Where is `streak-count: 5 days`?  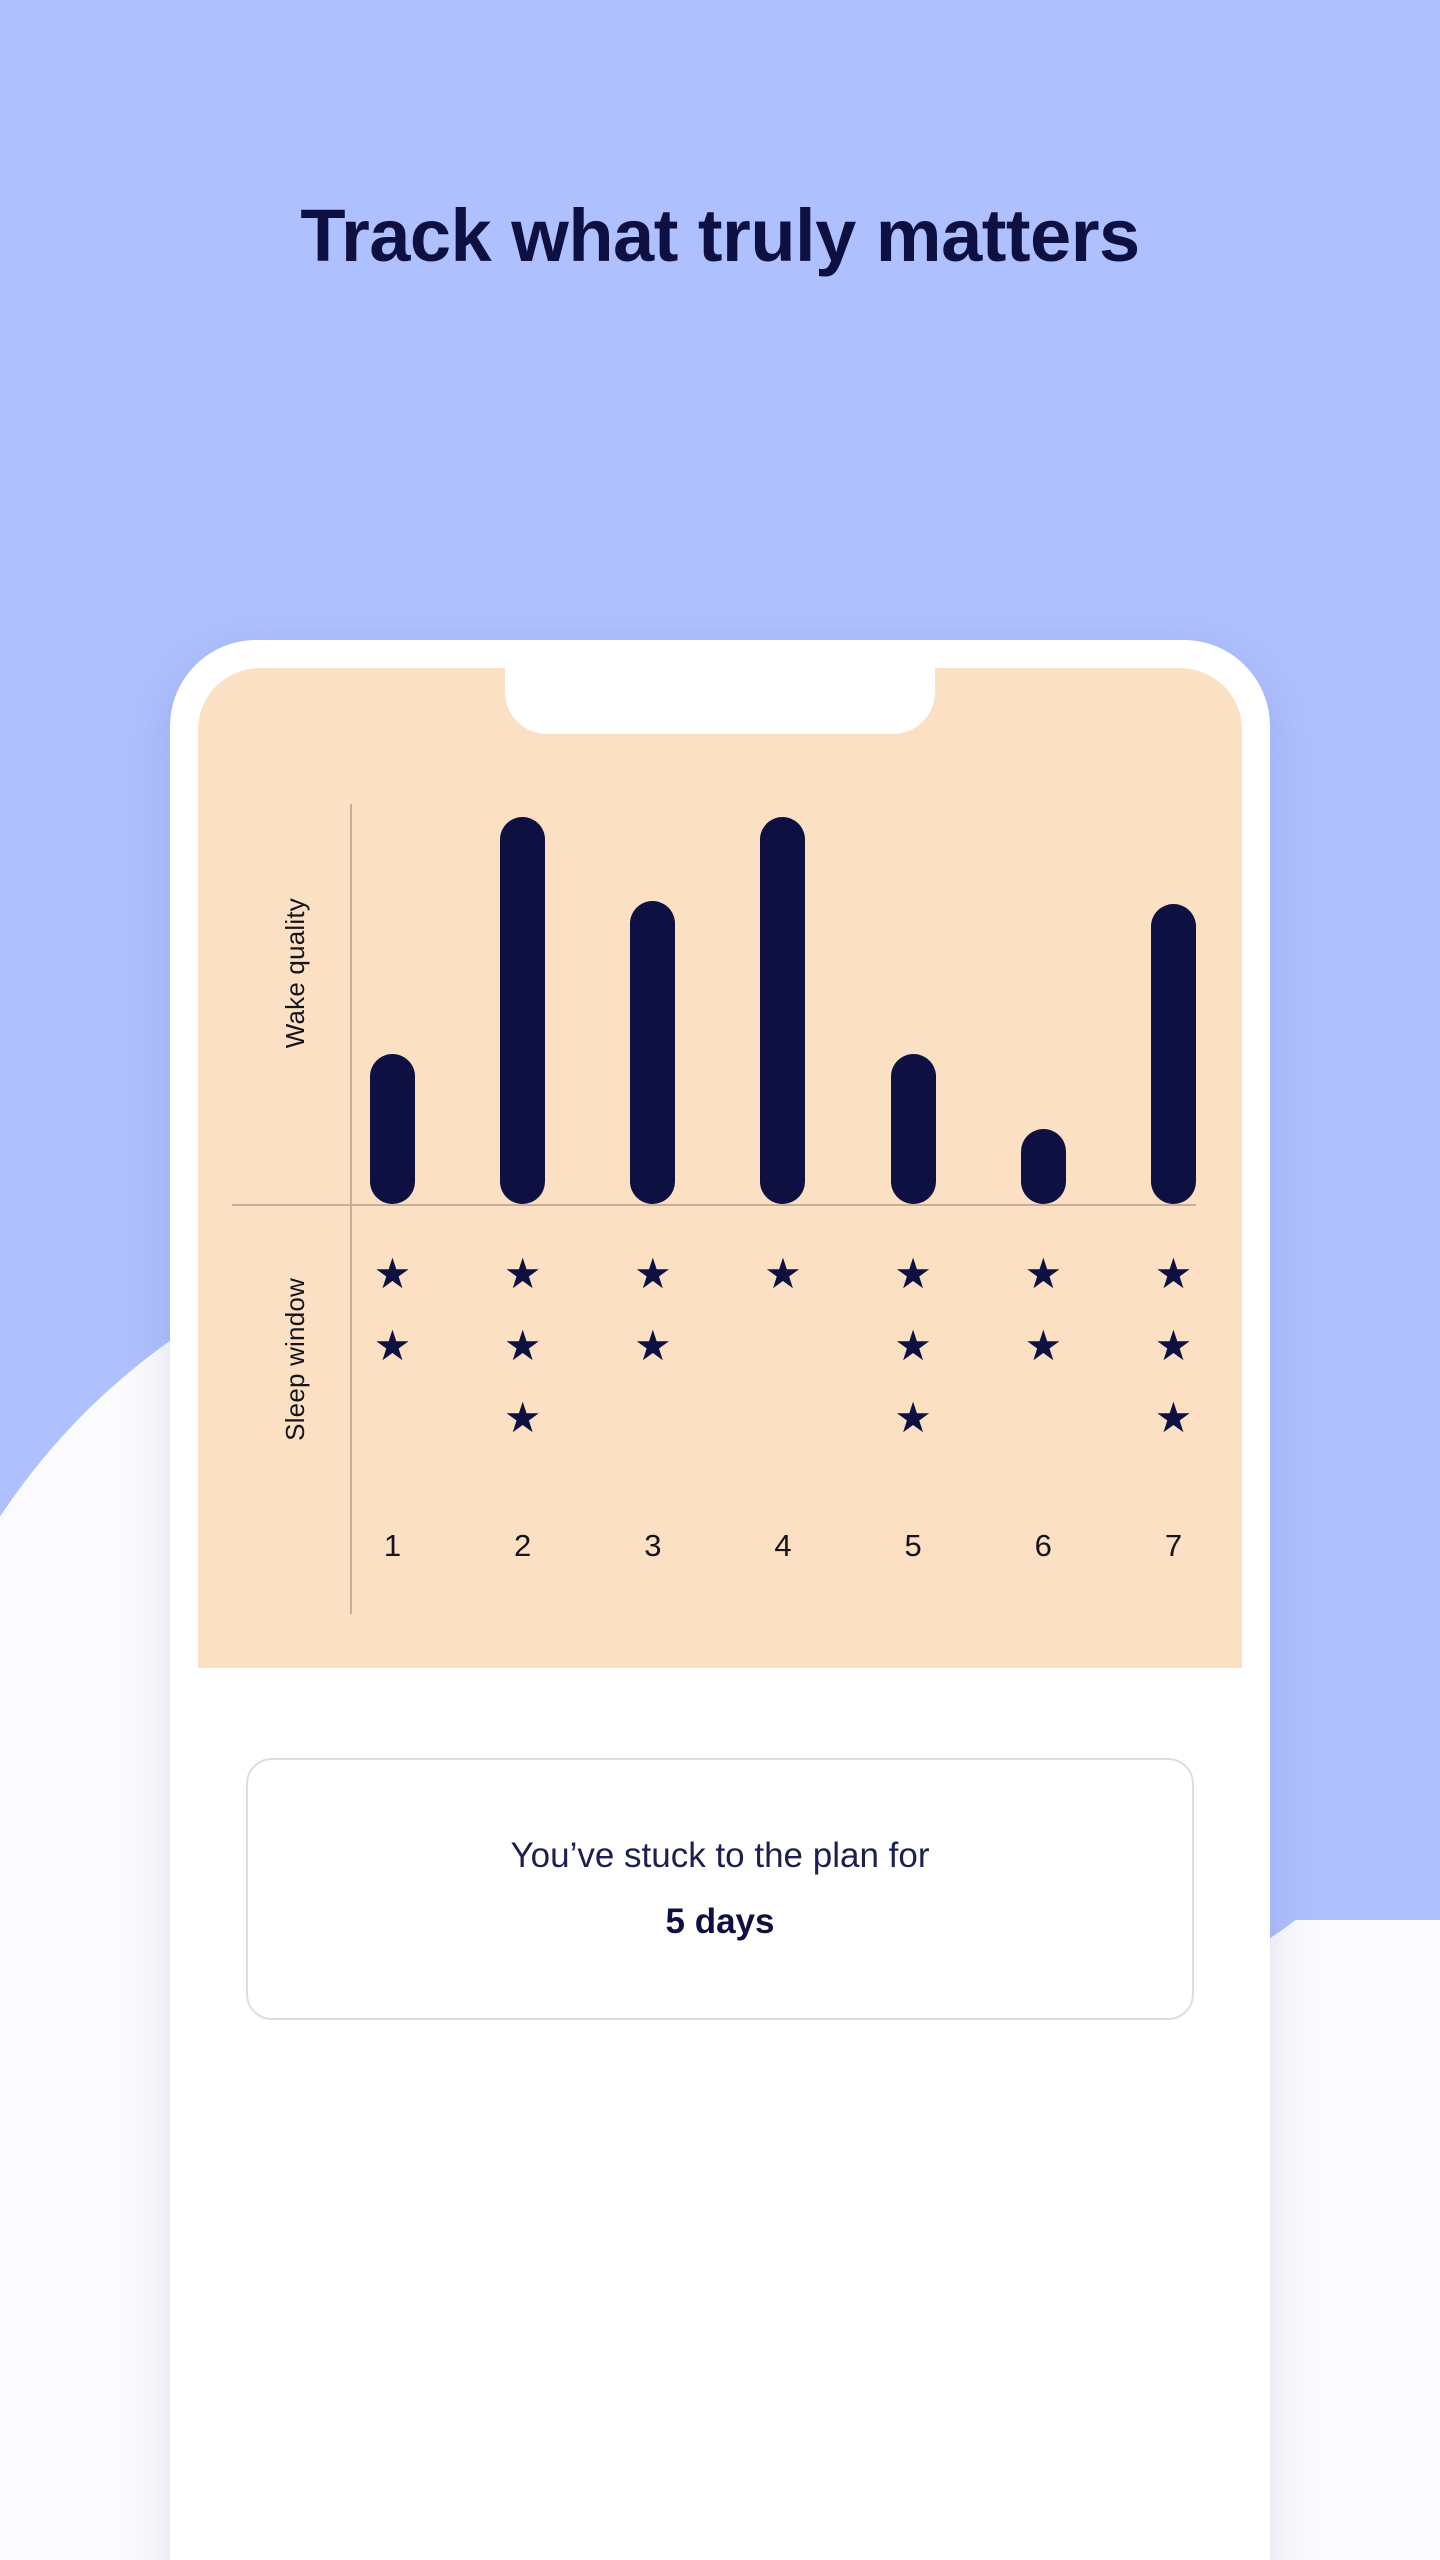
streak-count: 5 days is located at coordinates (720, 1921).